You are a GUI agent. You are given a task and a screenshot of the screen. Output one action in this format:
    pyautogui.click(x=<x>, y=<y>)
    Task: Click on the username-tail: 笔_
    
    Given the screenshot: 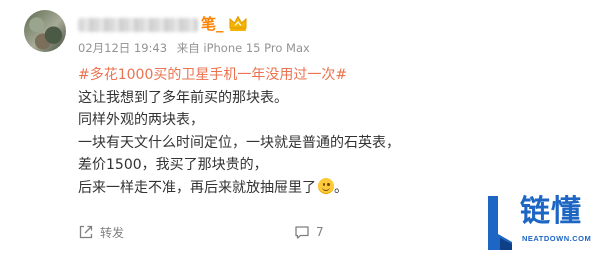 What is the action you would take?
    pyautogui.click(x=212, y=24)
    